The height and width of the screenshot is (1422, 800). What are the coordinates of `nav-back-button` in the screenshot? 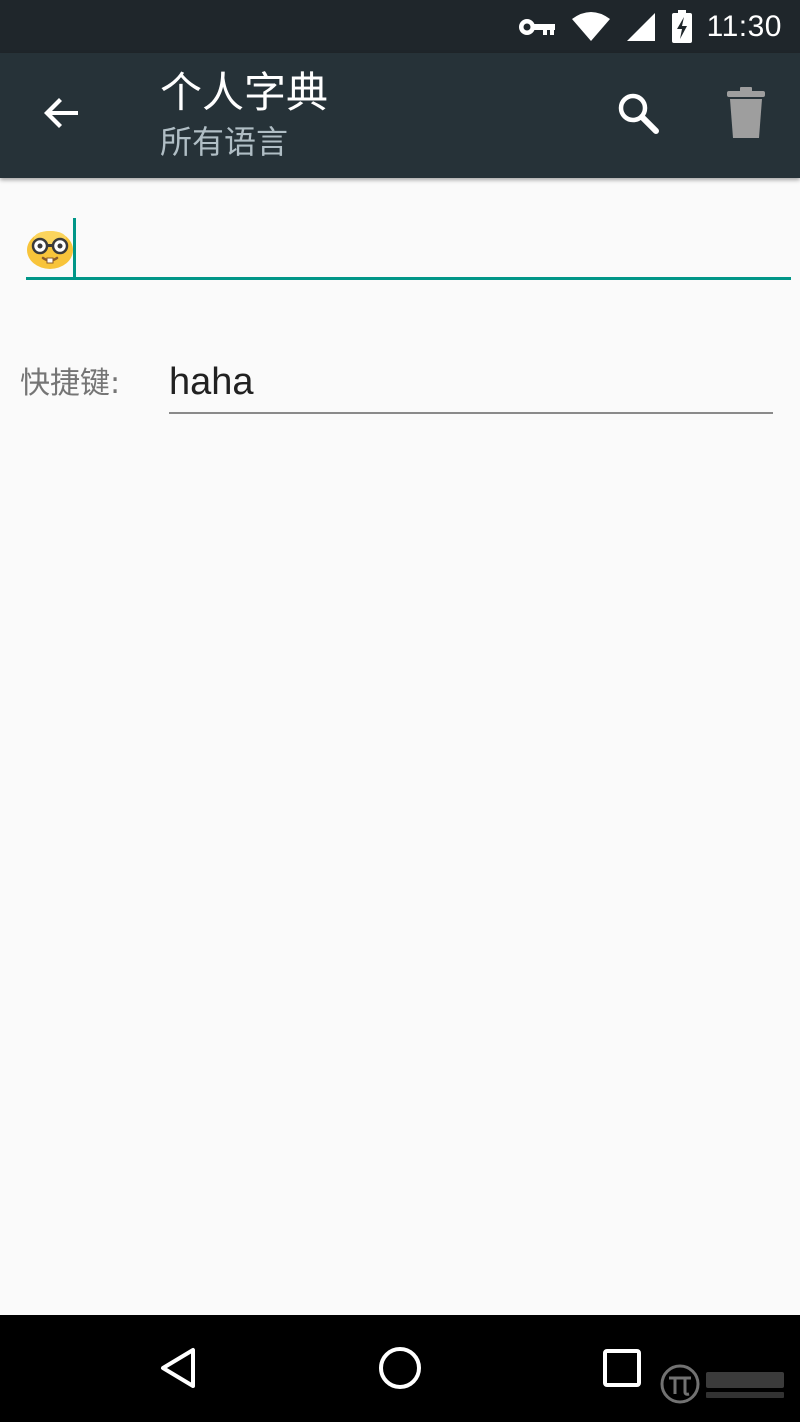 It's located at (179, 1370).